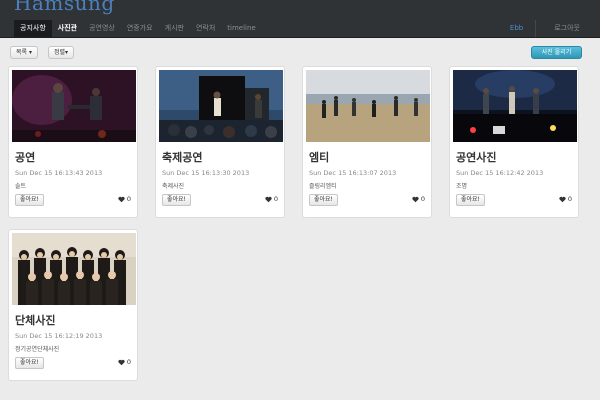 The image size is (600, 400). I want to click on nav-divider, so click(536, 28).